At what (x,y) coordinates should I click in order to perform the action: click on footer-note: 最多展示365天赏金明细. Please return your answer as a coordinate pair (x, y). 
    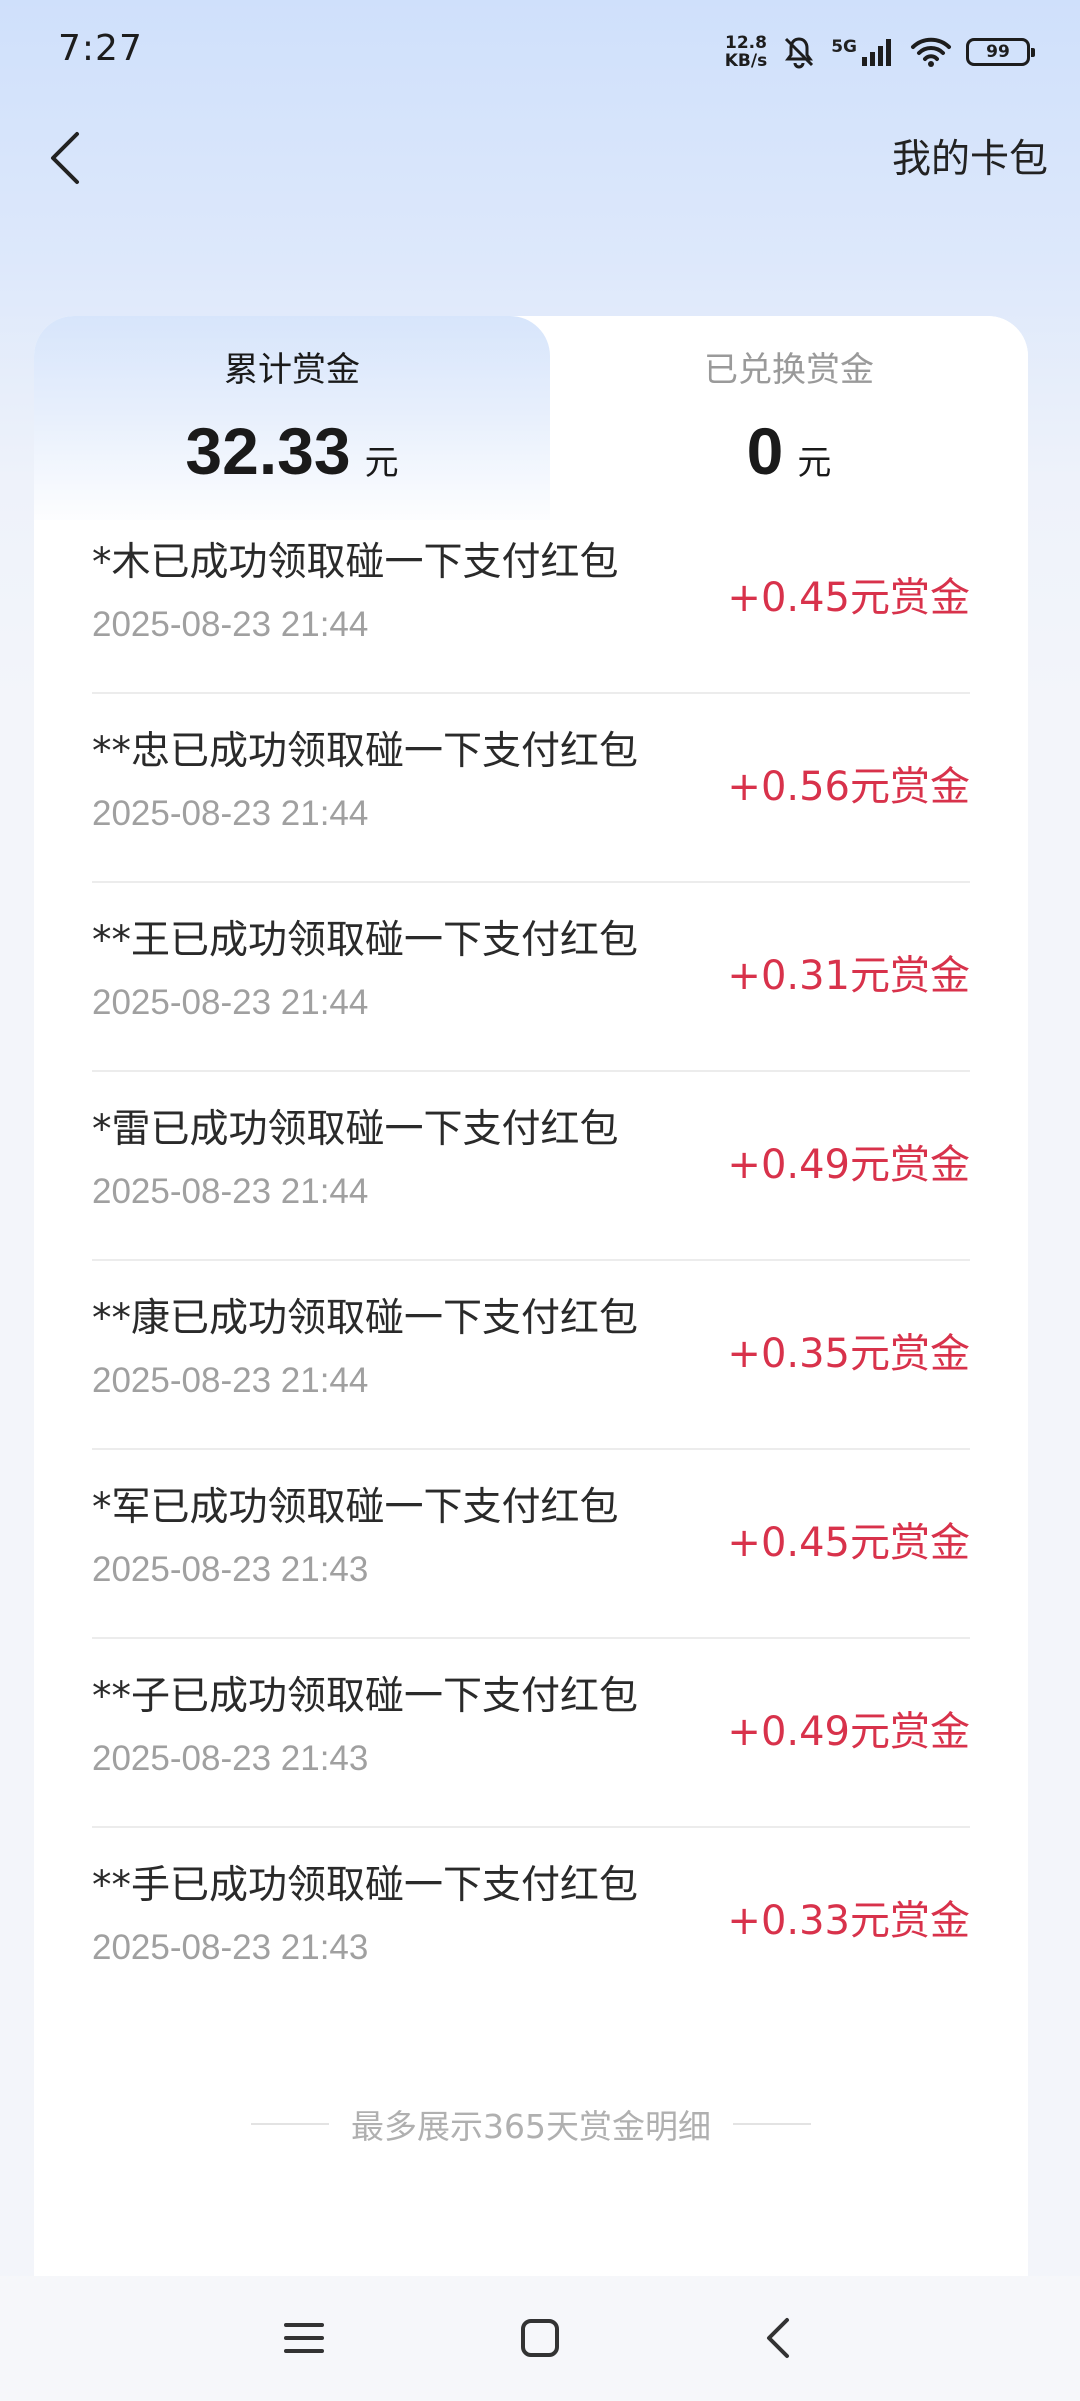
    Looking at the image, I should click on (531, 2124).